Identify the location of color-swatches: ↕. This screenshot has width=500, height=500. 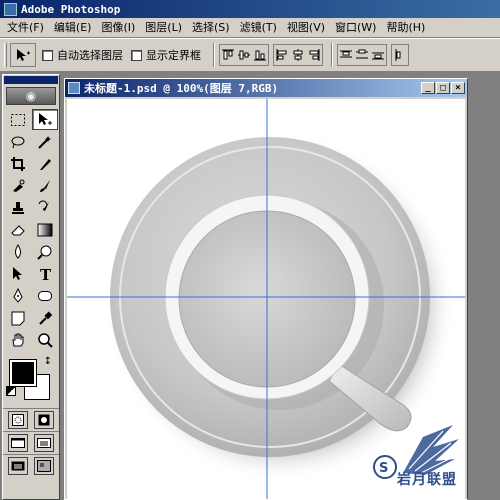
(31, 380).